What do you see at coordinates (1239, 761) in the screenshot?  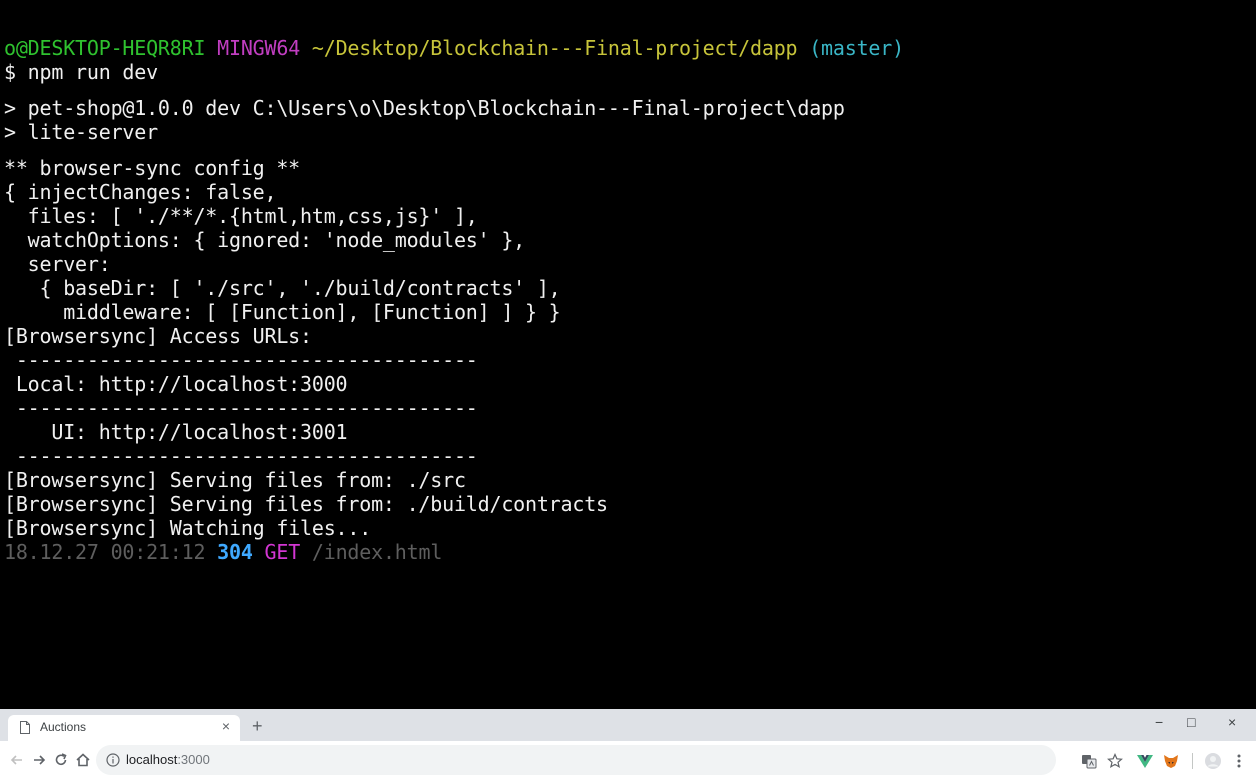 I see `menu-kebab-icon` at bounding box center [1239, 761].